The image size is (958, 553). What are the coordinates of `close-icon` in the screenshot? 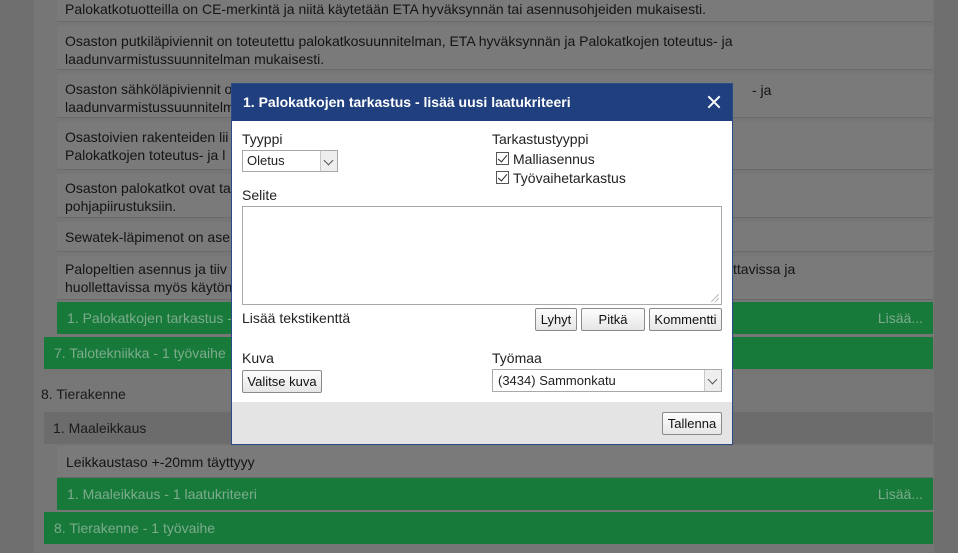 It's located at (714, 102).